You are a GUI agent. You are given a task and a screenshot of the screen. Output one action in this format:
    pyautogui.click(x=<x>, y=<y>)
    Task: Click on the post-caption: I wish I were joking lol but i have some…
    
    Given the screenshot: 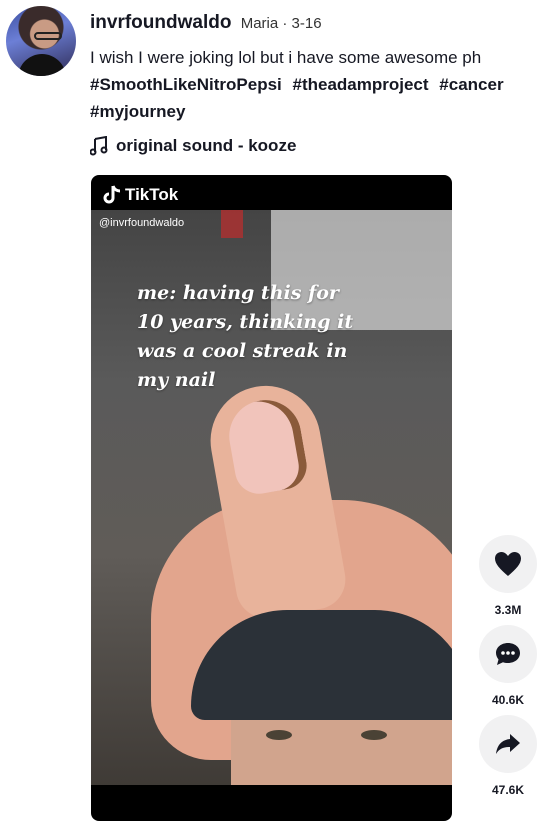 What is the action you would take?
    pyautogui.click(x=286, y=57)
    